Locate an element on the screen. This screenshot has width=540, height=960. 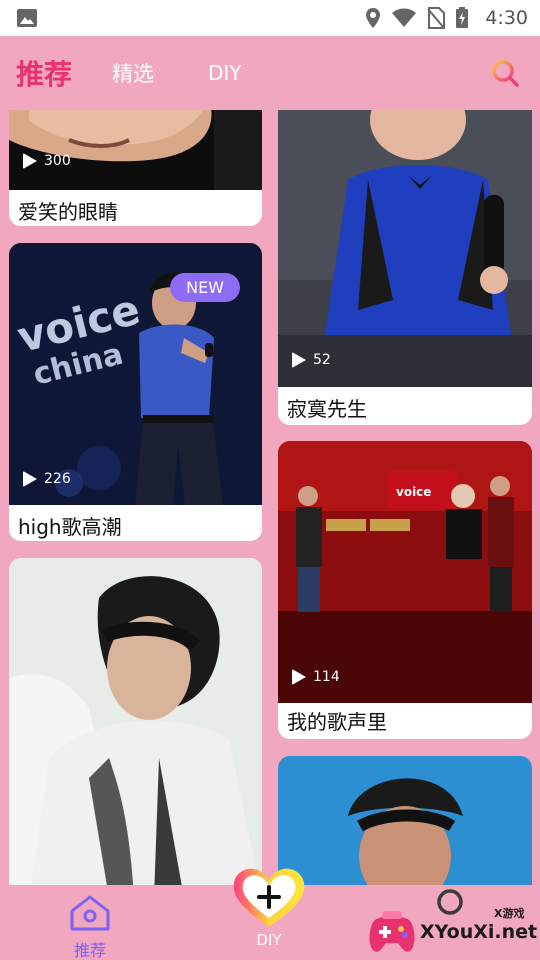
play-count: 114 is located at coordinates (316, 677).